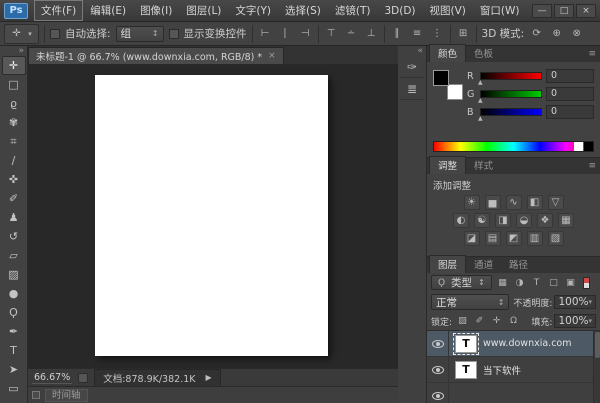 The image size is (600, 403). Describe the element at coordinates (14, 84) in the screenshot. I see `rectangular-marquee-tool: □` at that location.